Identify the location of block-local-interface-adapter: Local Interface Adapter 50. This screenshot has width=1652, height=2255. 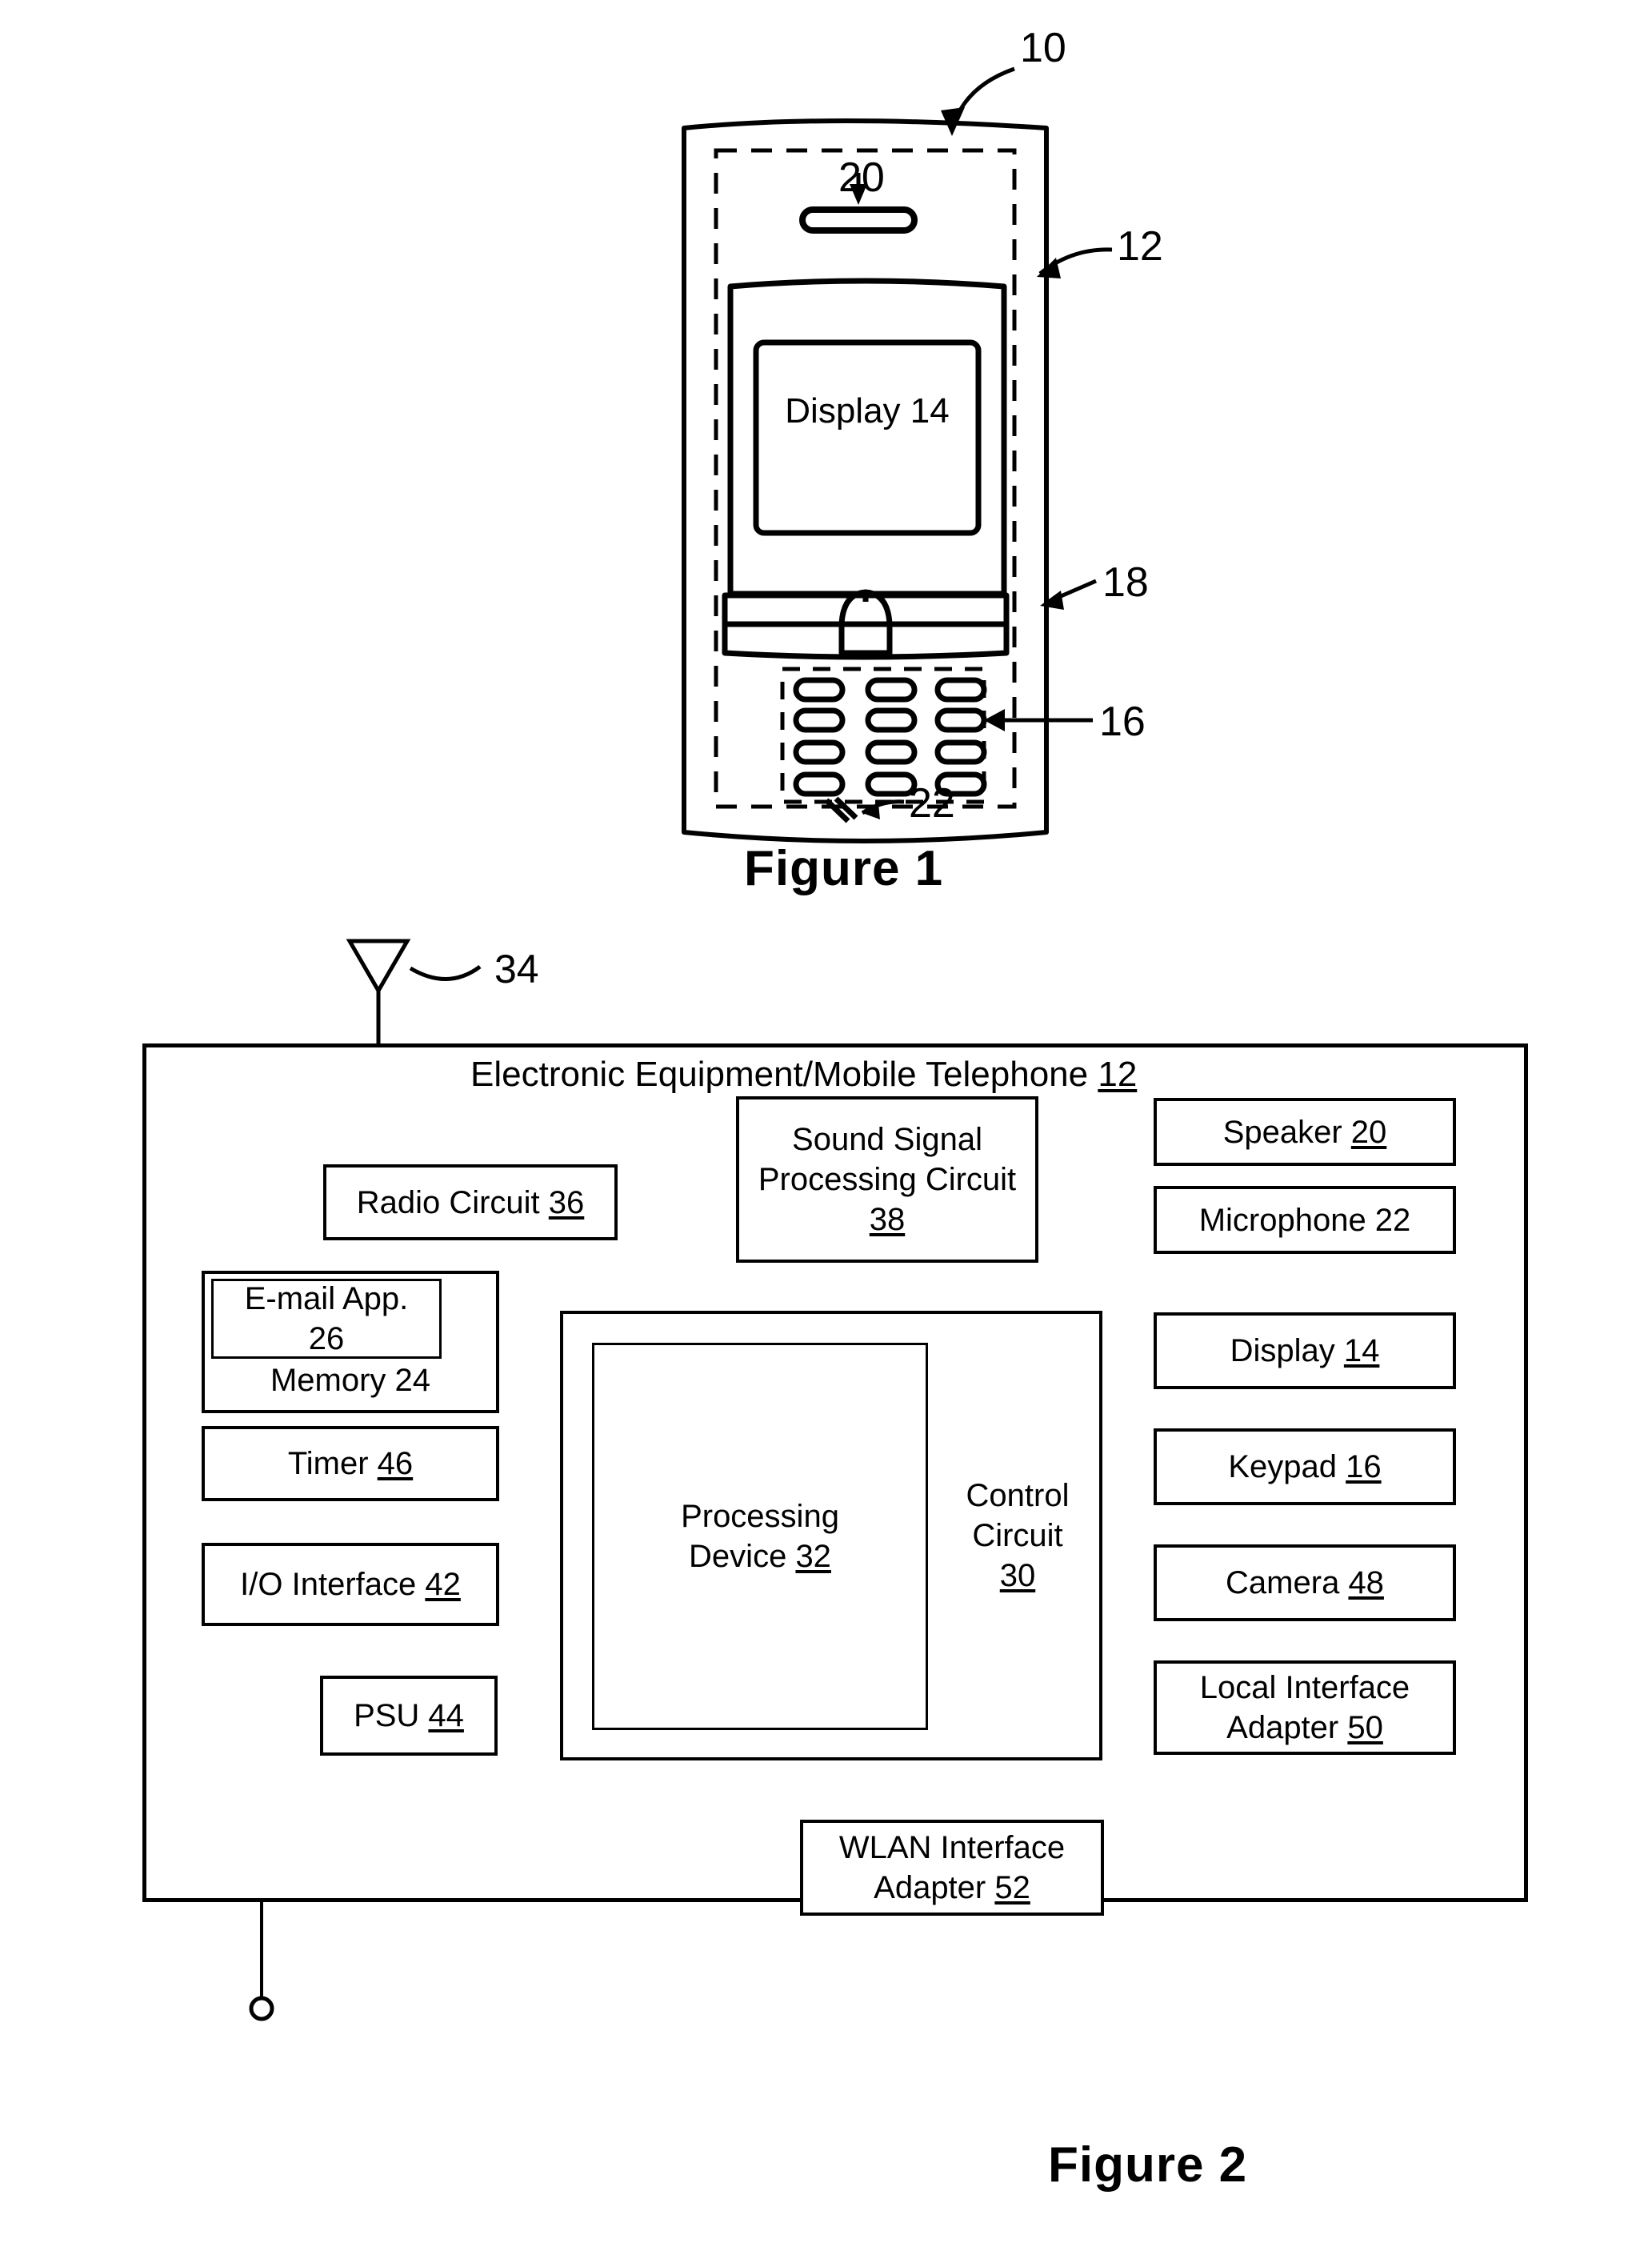
(1305, 1708).